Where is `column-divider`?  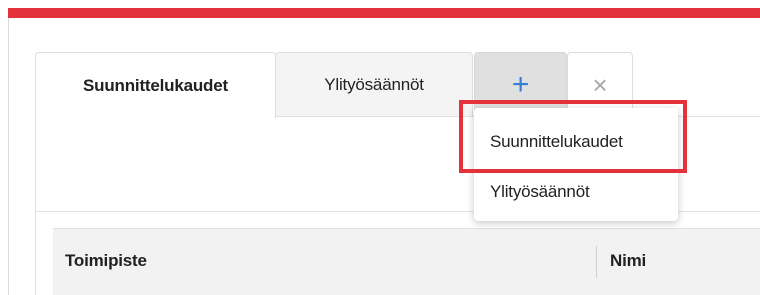 column-divider is located at coordinates (596, 262).